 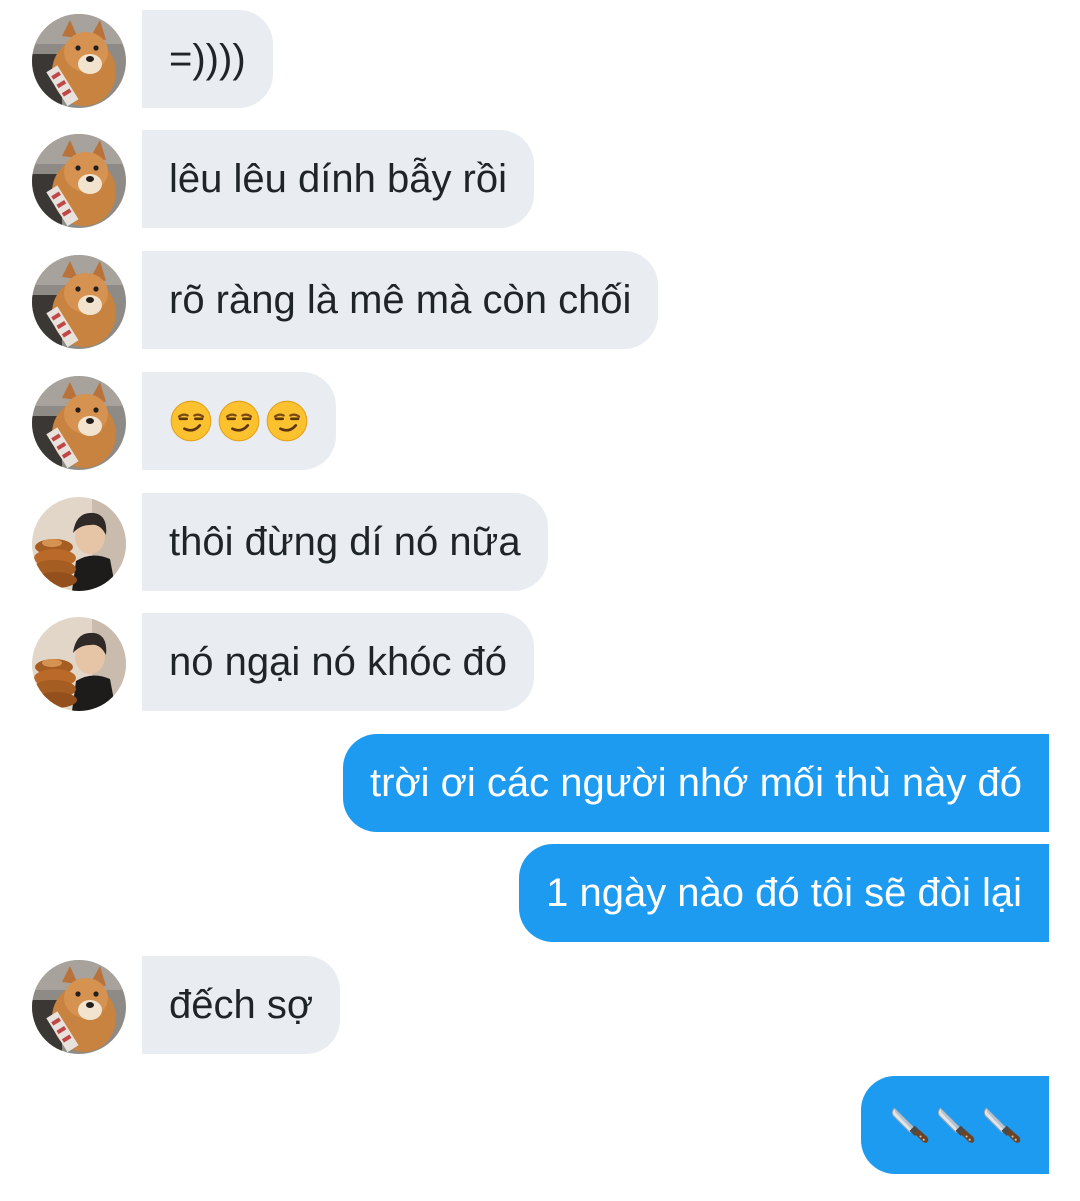 I want to click on message-text: nó ngại nó khóc đó, so click(x=338, y=662).